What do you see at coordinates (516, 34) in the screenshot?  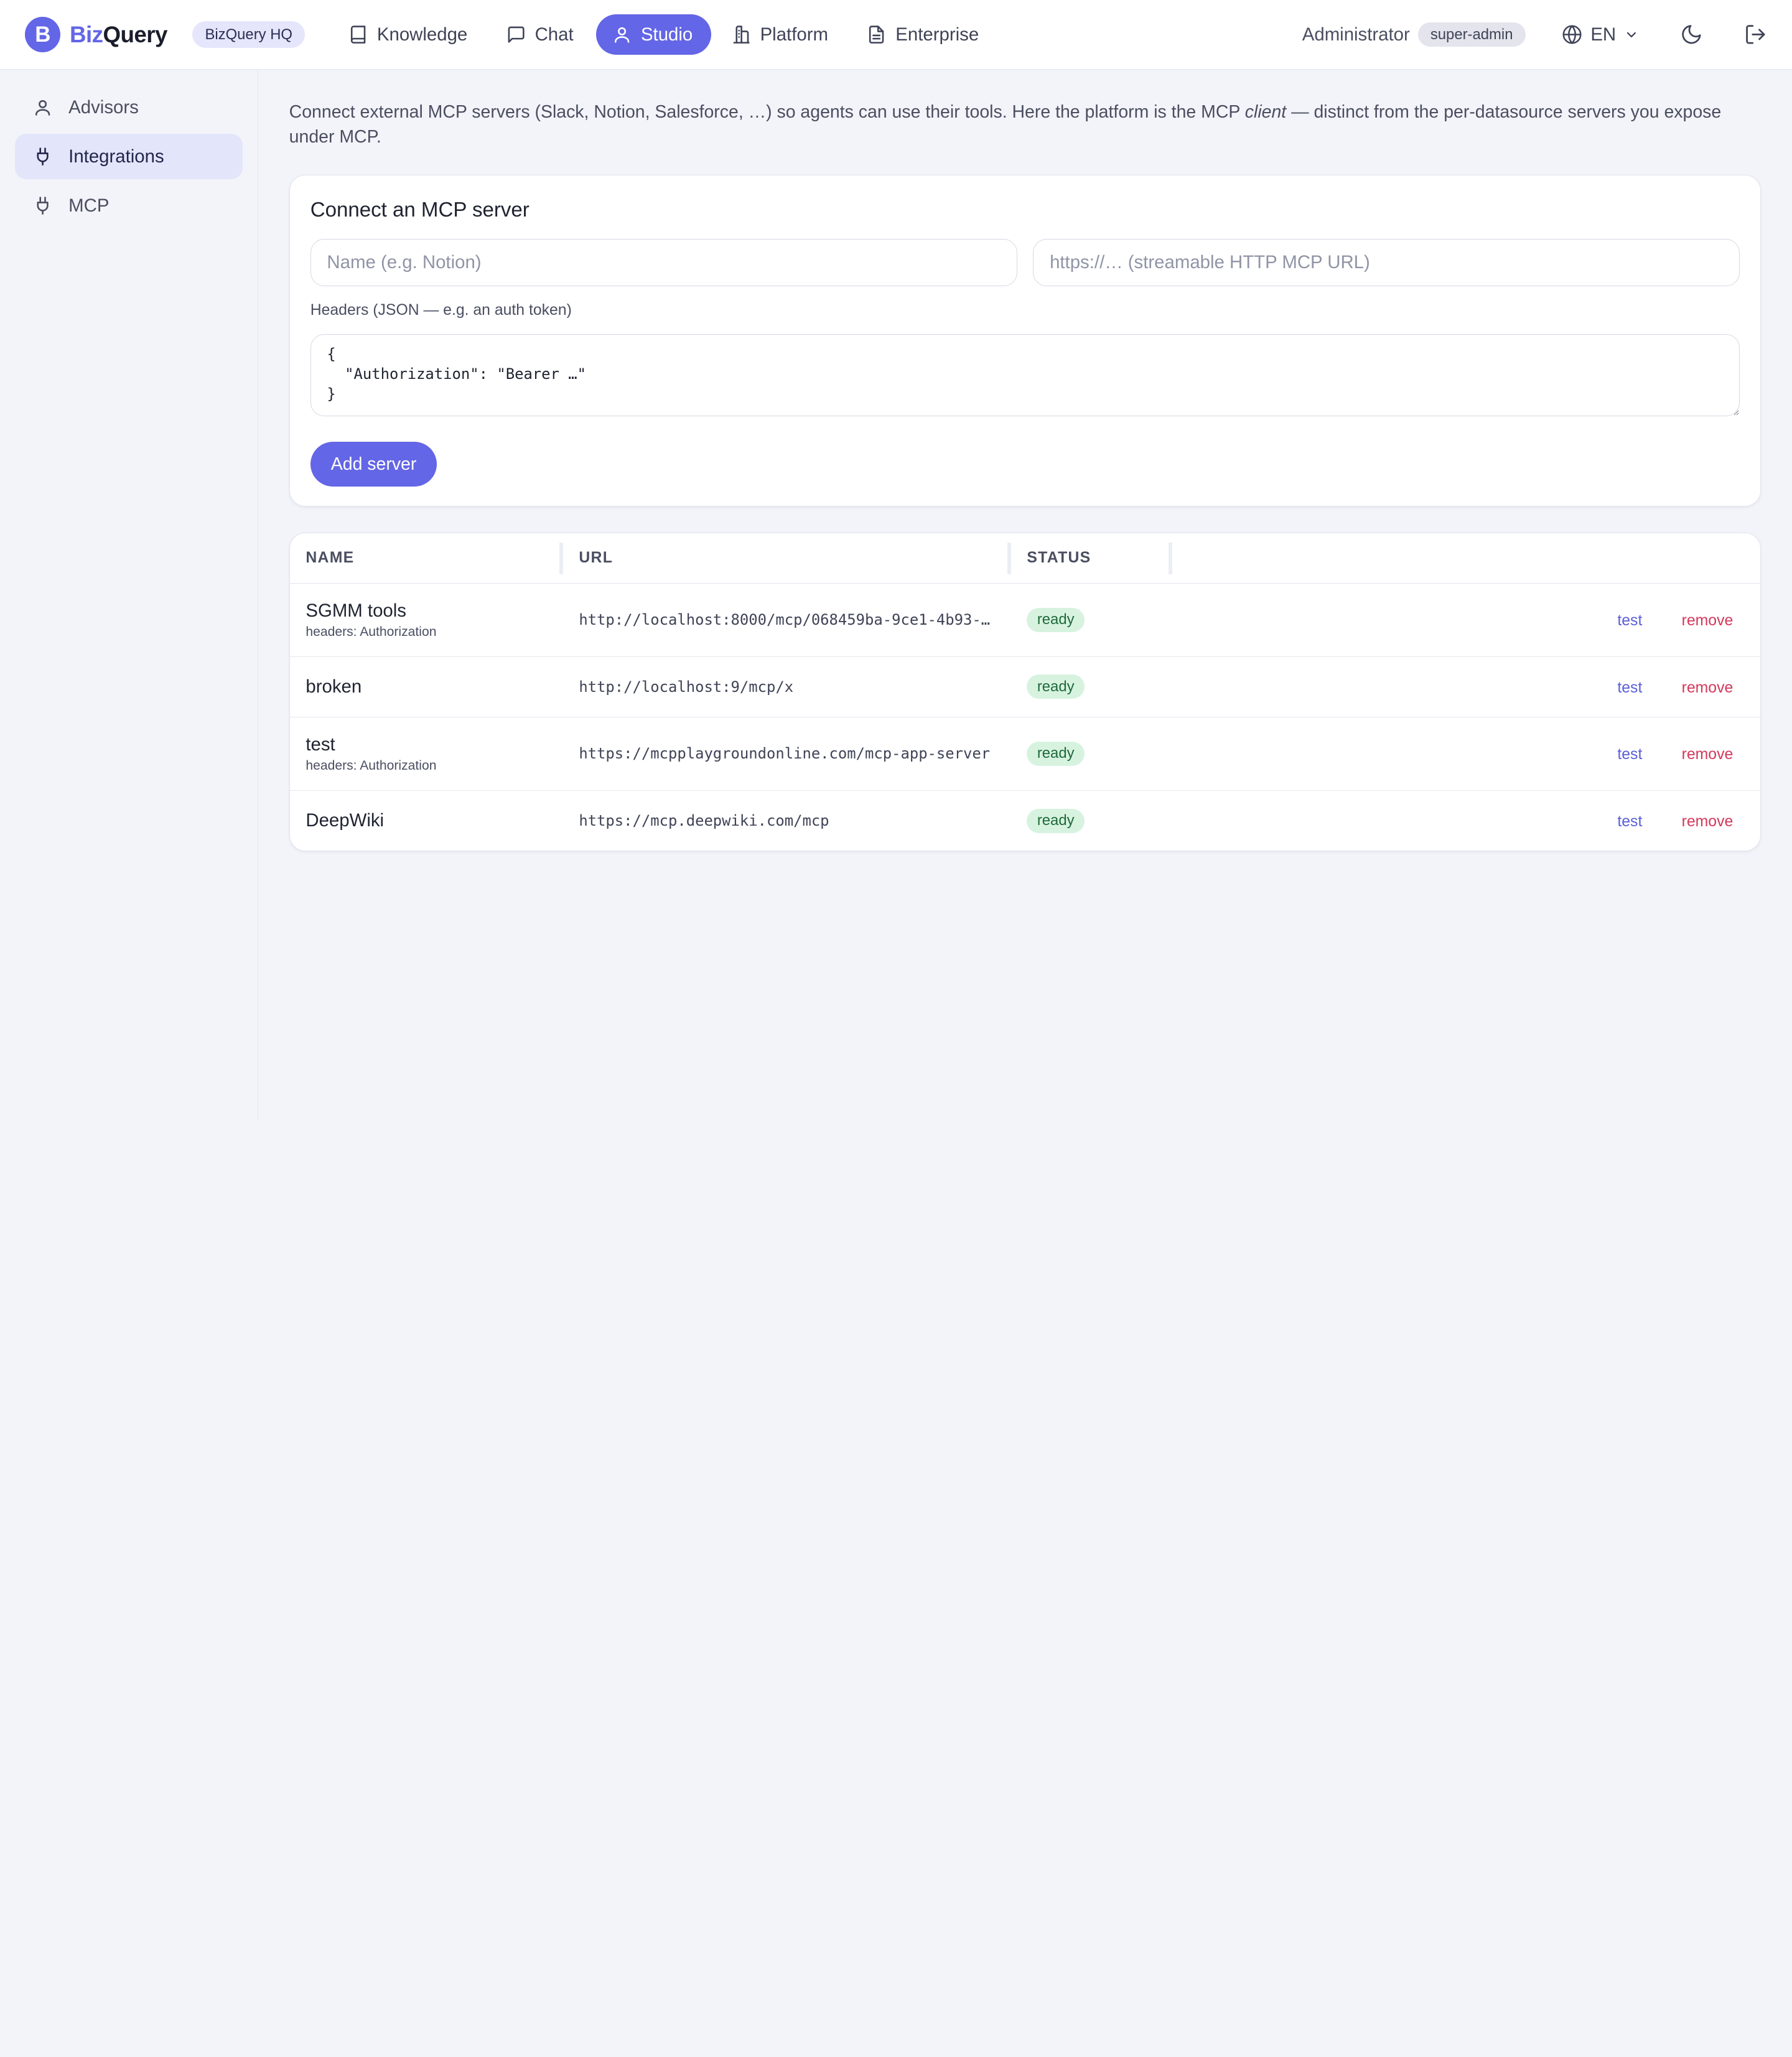 I see `chat-icon` at bounding box center [516, 34].